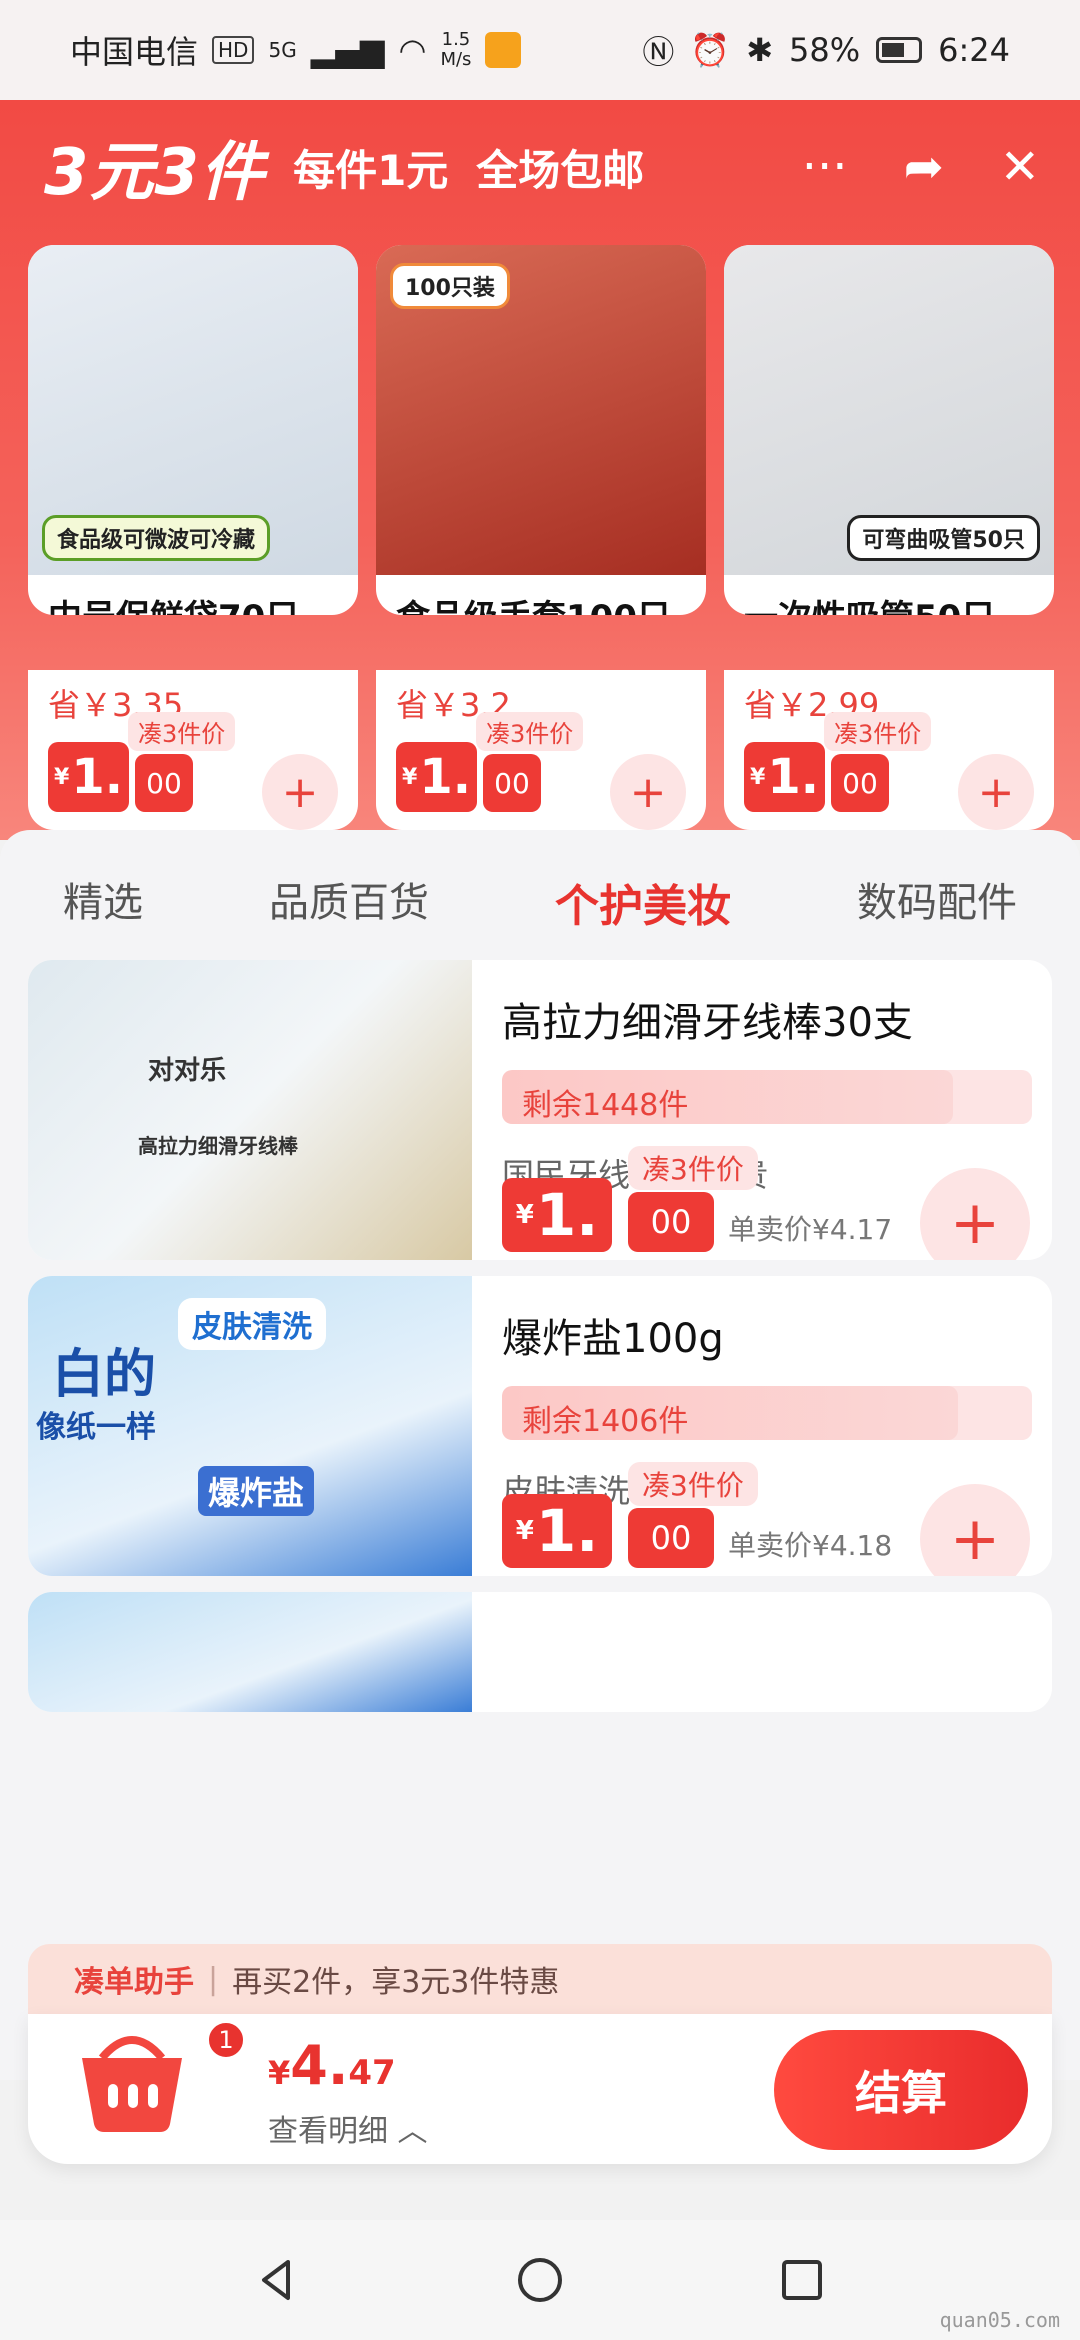 The image size is (1080, 2340). What do you see at coordinates (825, 50) in the screenshot?
I see `battery-percent: 58%` at bounding box center [825, 50].